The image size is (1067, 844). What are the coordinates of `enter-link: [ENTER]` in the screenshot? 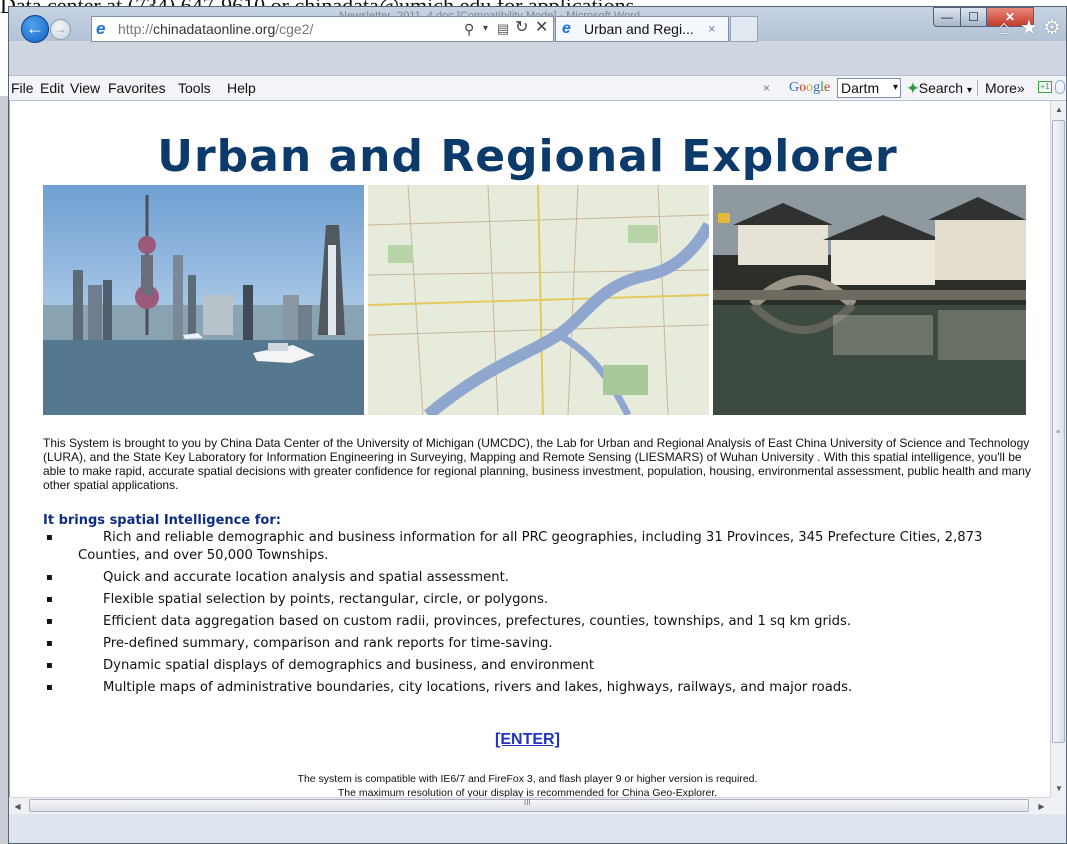 It's located at (527, 740).